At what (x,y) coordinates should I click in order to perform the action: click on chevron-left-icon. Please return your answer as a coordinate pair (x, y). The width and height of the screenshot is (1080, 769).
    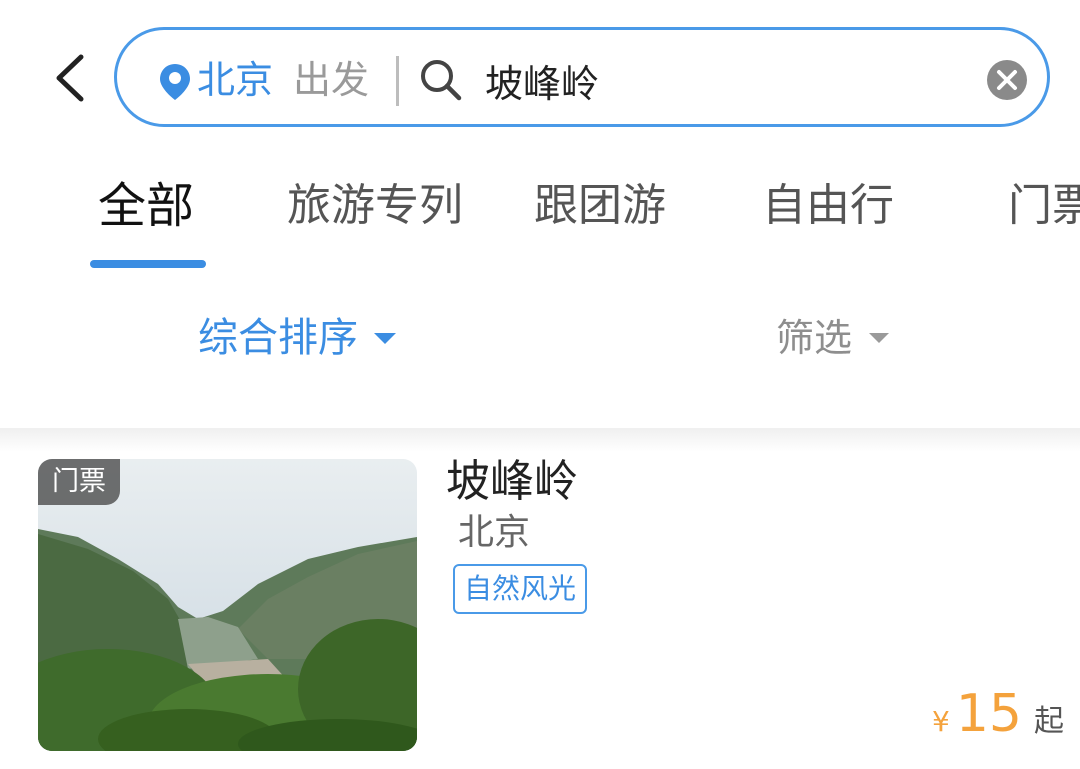
    Looking at the image, I should click on (70, 78).